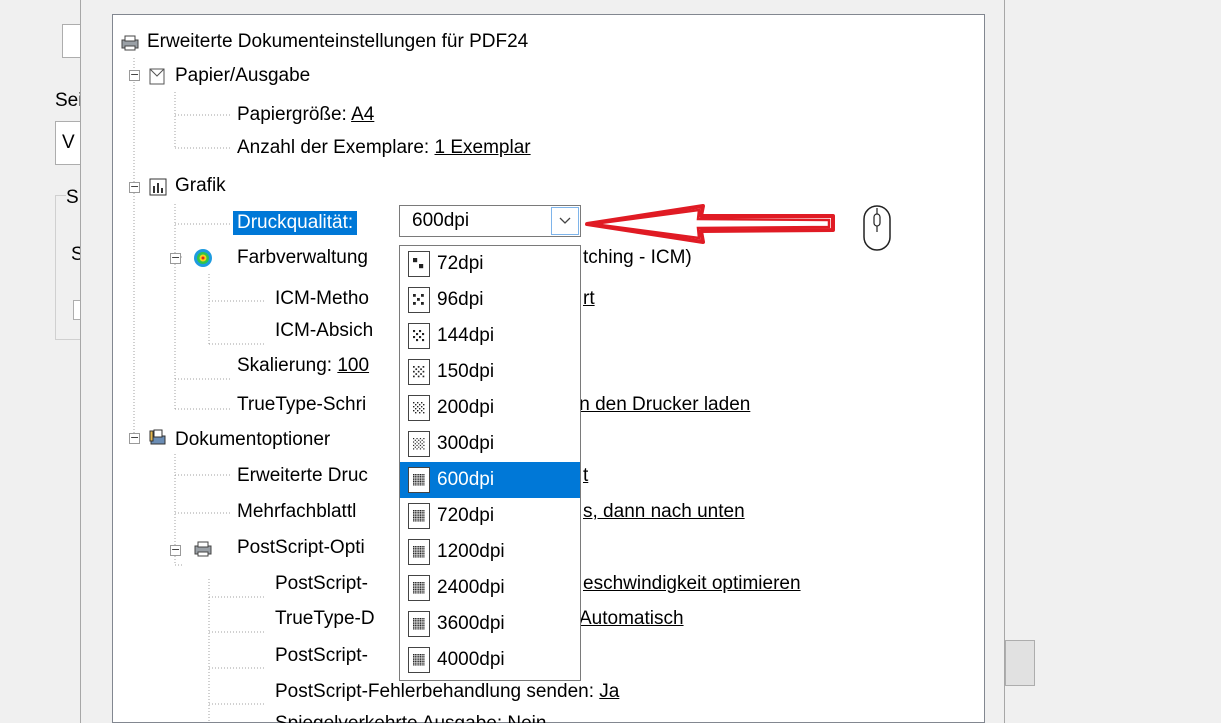  What do you see at coordinates (69, 100) in the screenshot?
I see `parent-label-seite: Sei` at bounding box center [69, 100].